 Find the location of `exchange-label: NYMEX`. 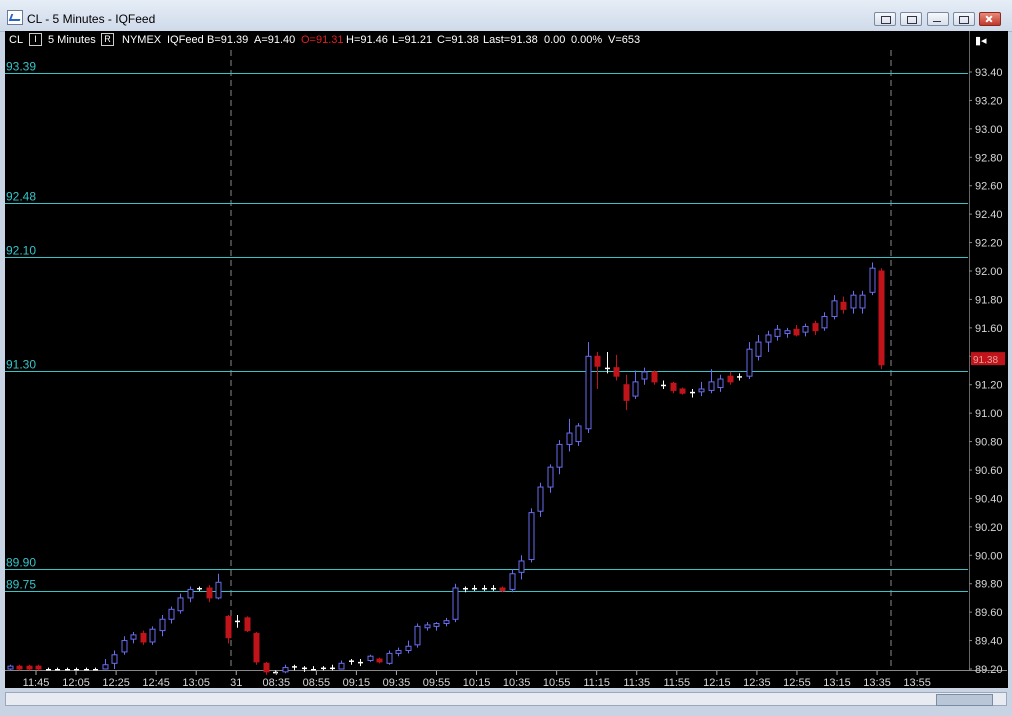

exchange-label: NYMEX is located at coordinates (142, 40).